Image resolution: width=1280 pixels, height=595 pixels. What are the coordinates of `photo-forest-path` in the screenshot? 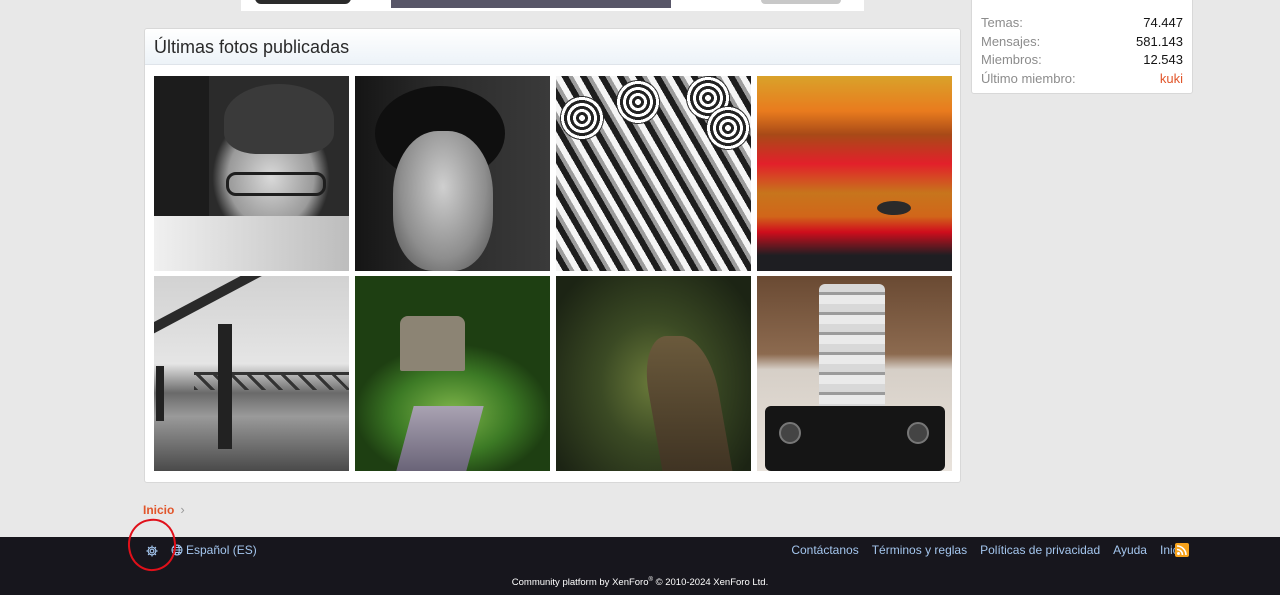 It's located at (653, 373).